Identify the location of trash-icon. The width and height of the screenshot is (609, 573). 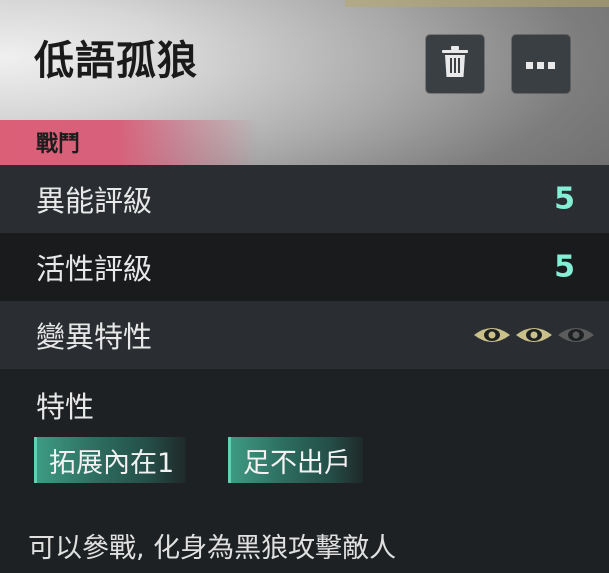
(455, 64).